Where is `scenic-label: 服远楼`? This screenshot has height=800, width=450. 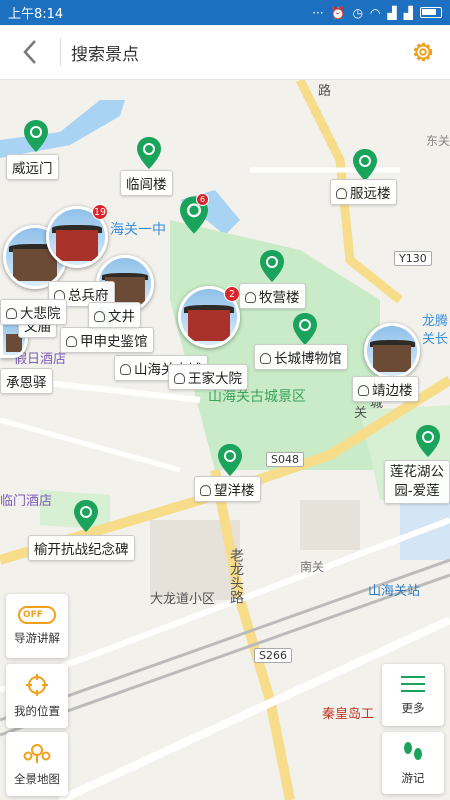
scenic-label: 服远楼 is located at coordinates (363, 192).